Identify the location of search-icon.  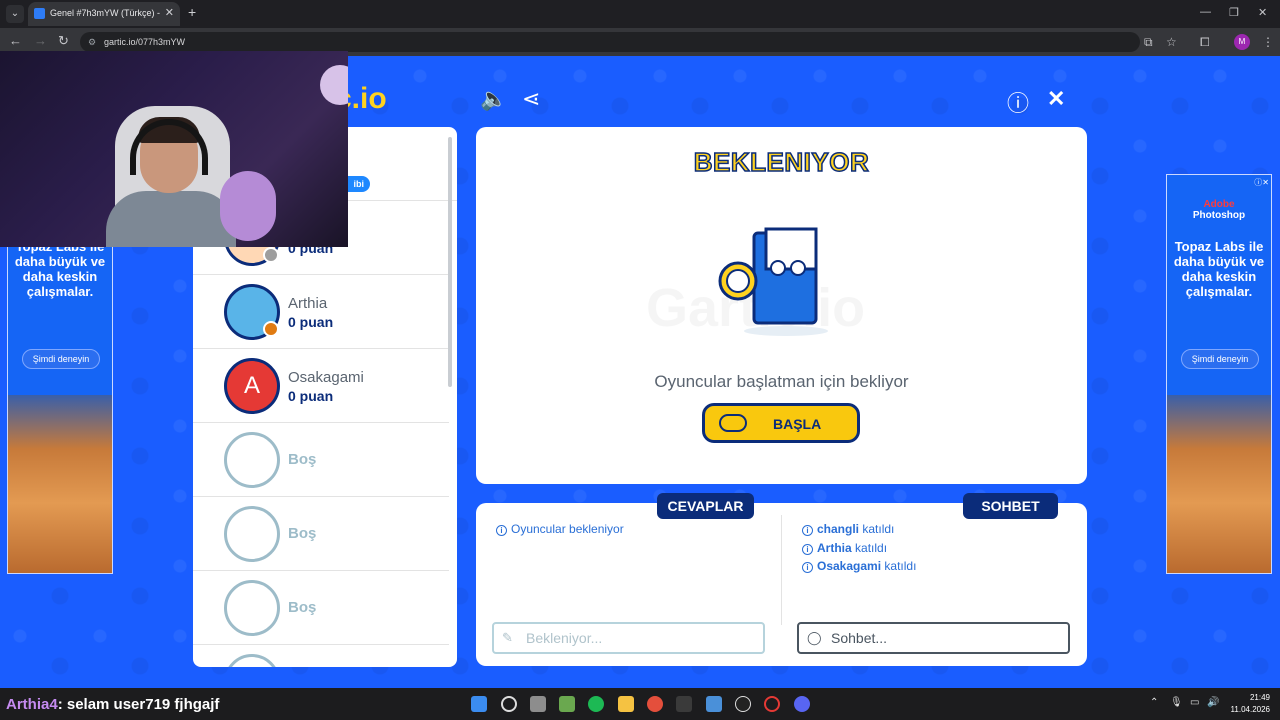
(509, 704).